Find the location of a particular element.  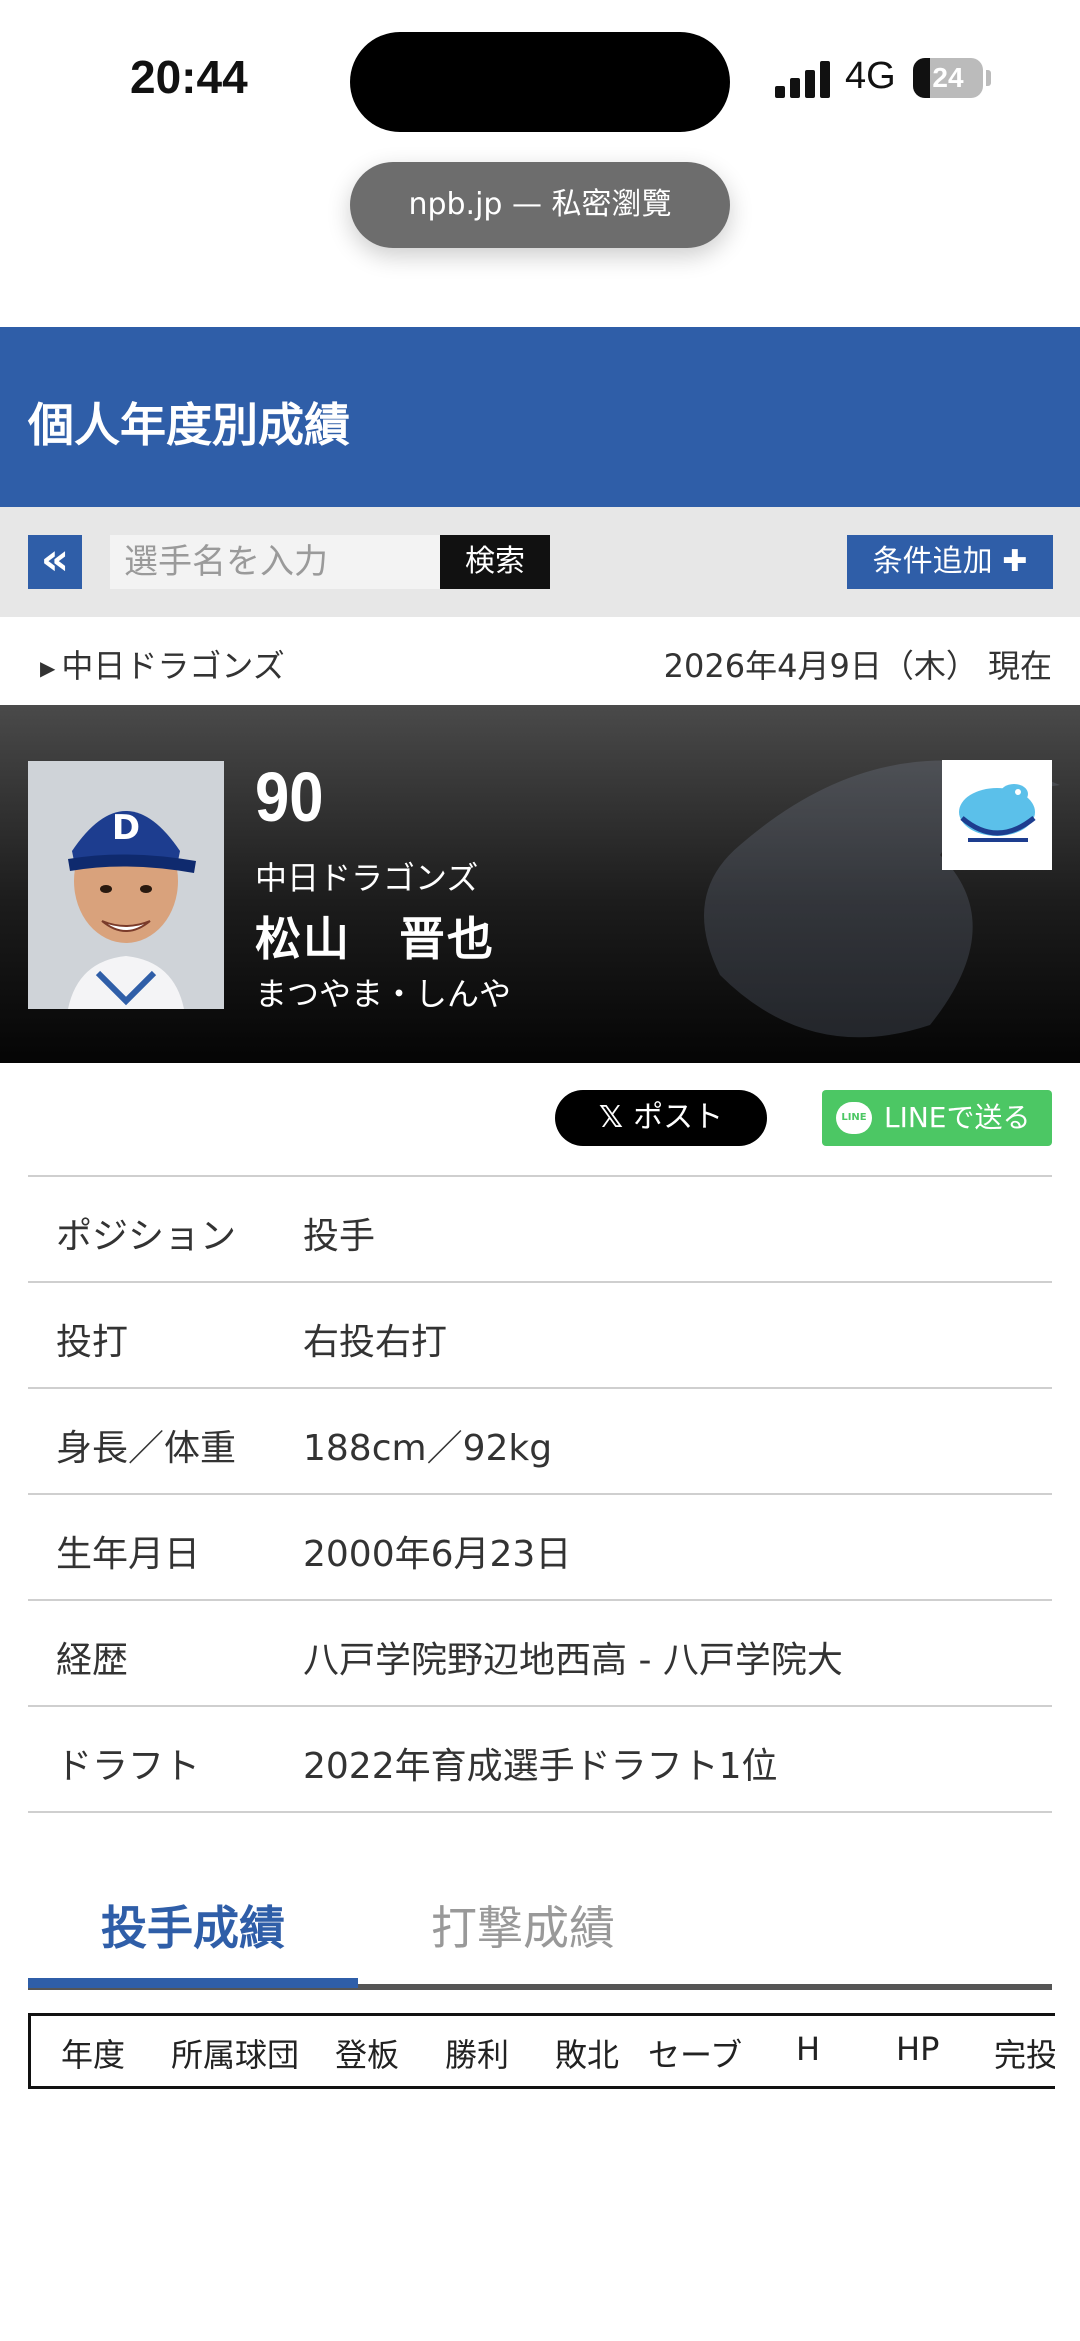

signal-icon is located at coordinates (803, 79).